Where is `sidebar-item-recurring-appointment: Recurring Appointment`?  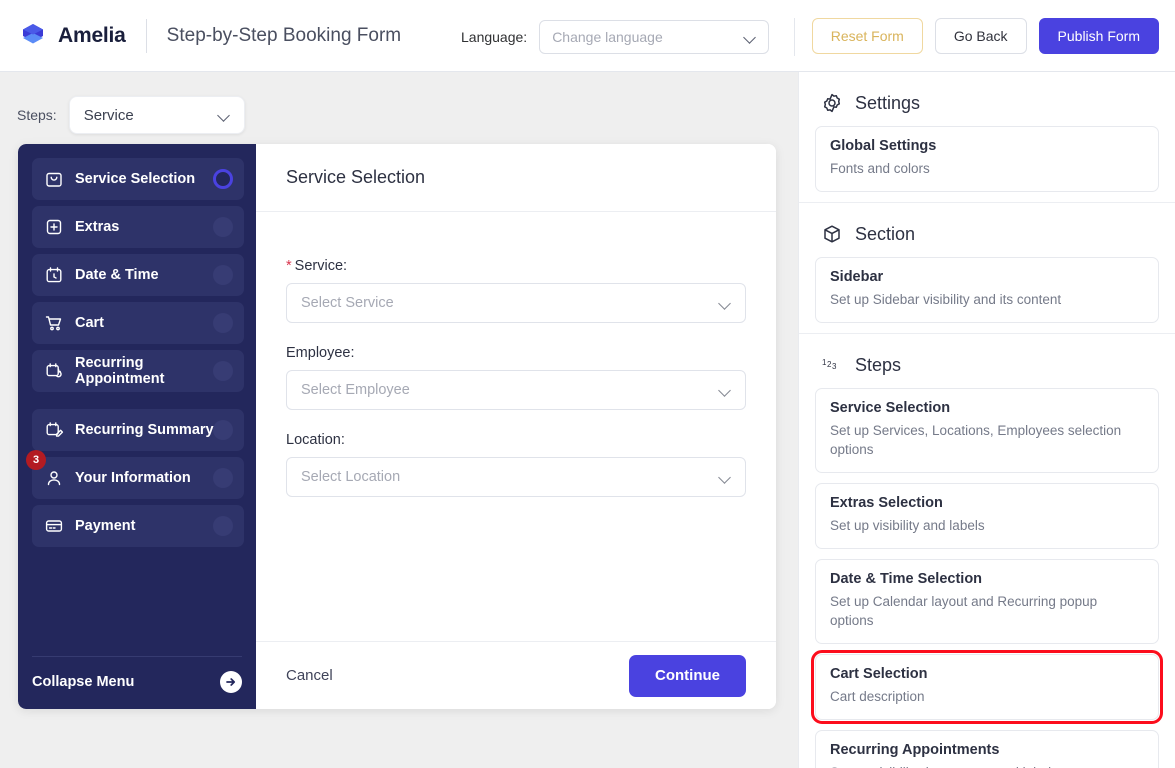 sidebar-item-recurring-appointment: Recurring Appointment is located at coordinates (138, 371).